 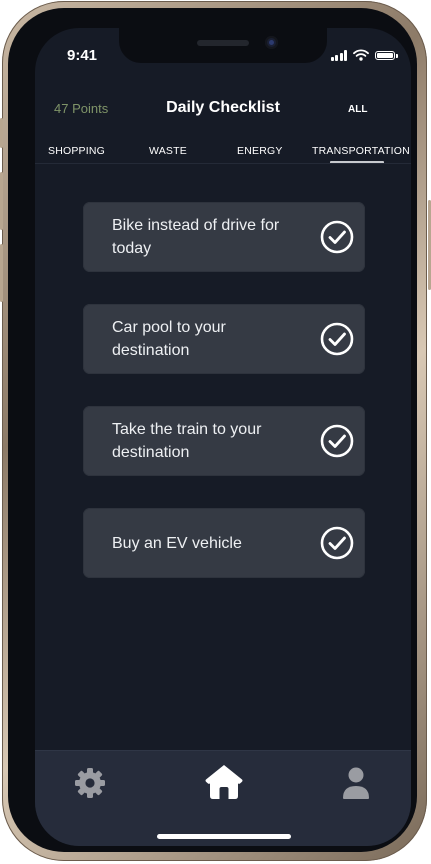 I want to click on silent-switch, so click(x=1, y=133).